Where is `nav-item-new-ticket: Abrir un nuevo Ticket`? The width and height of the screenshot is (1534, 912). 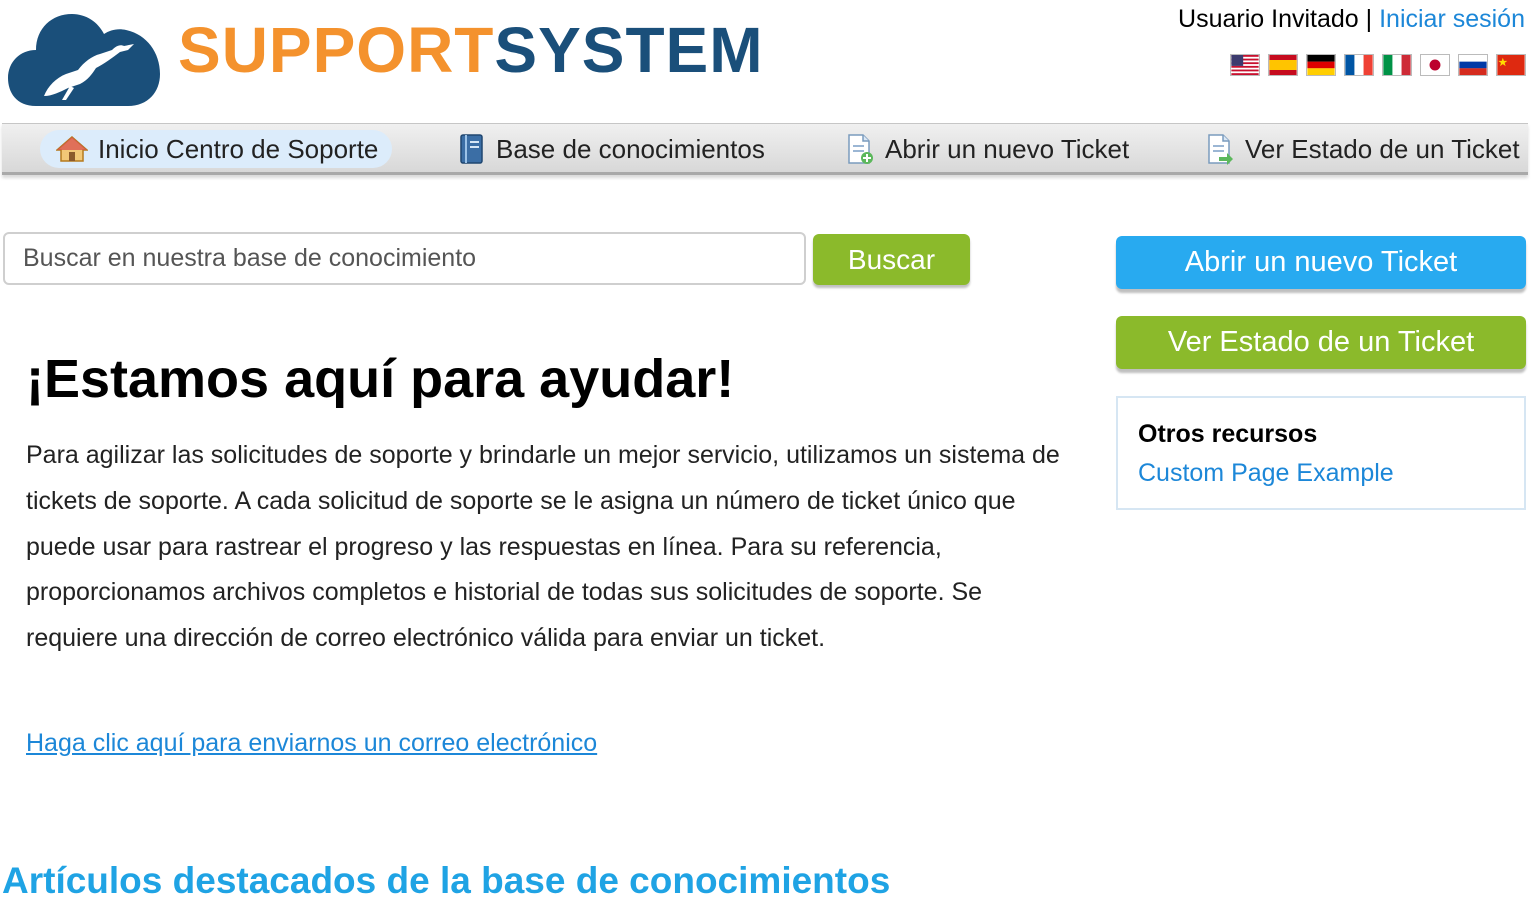
nav-item-new-ticket: Abrir un nuevo Ticket is located at coordinates (986, 149).